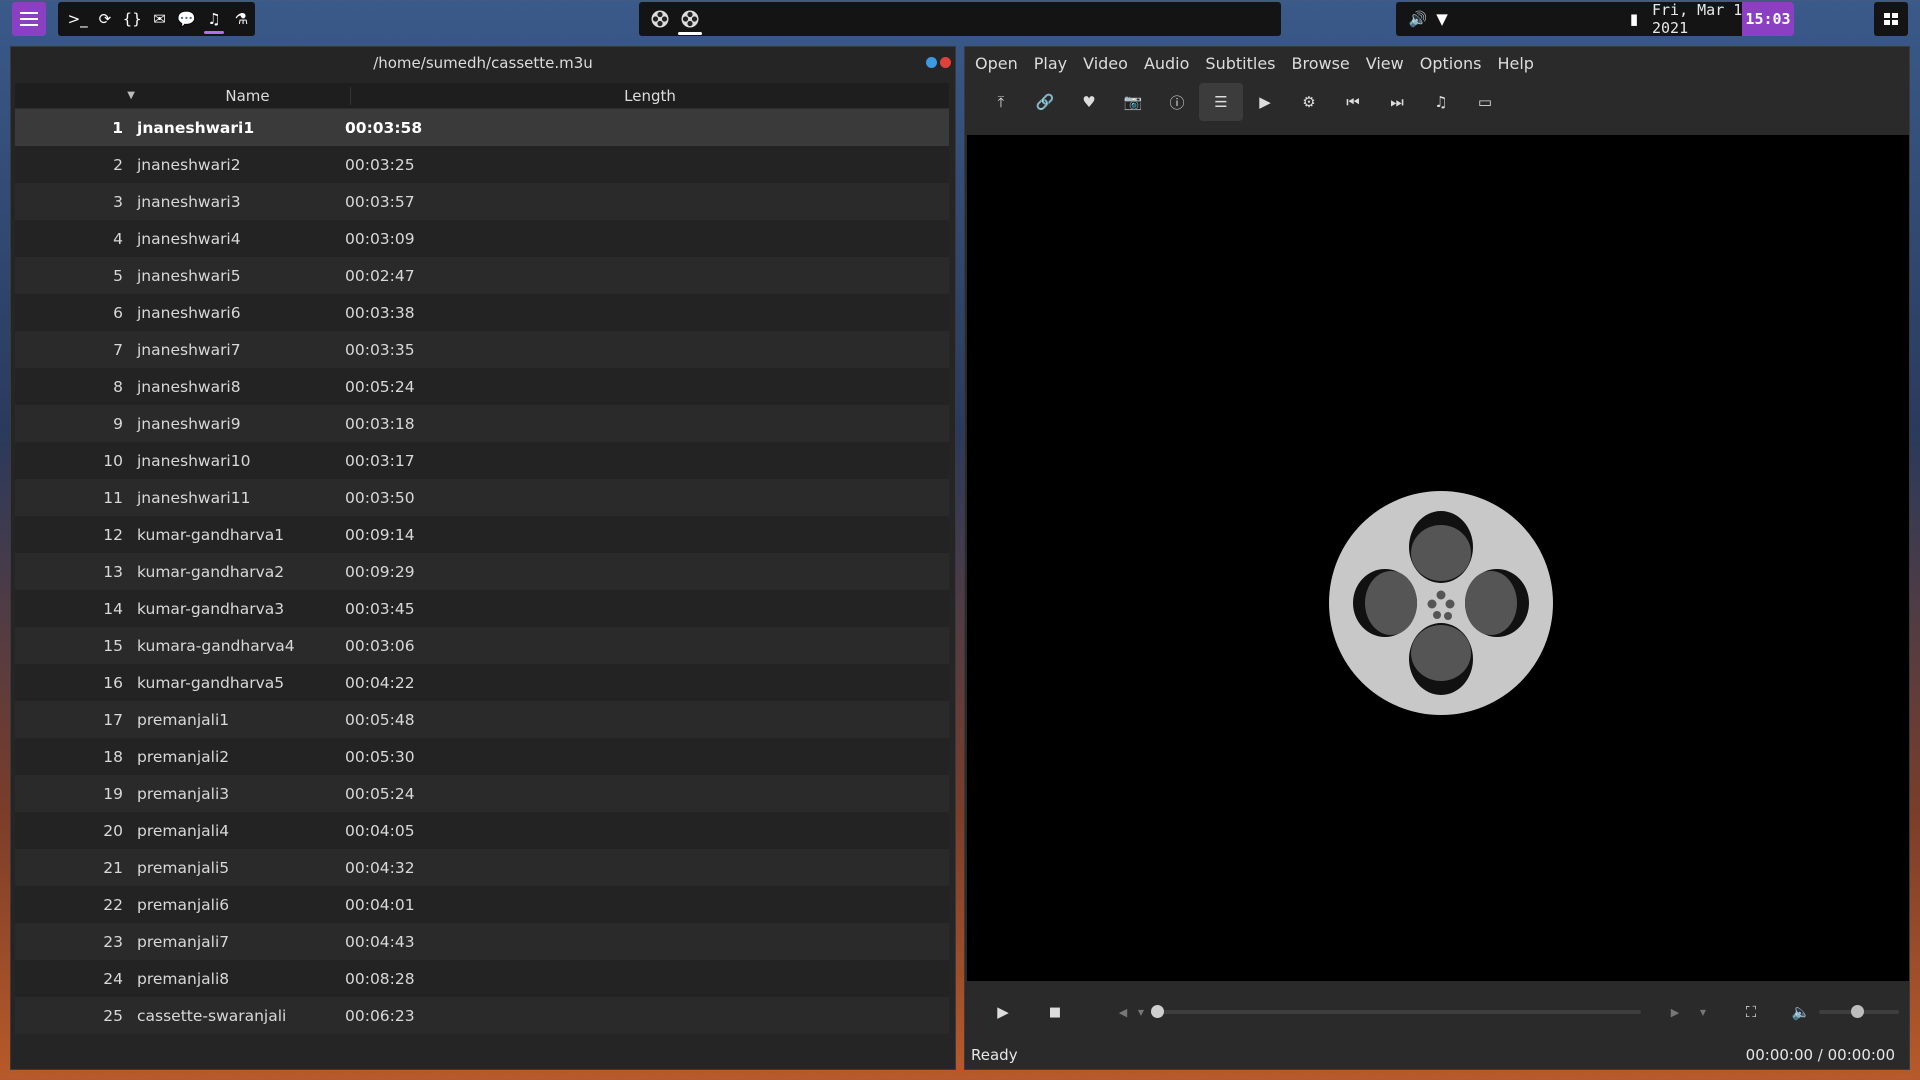 The width and height of the screenshot is (1920, 1080). I want to click on playlist-row: 22 premanjali6 00:04:01, so click(482, 904).